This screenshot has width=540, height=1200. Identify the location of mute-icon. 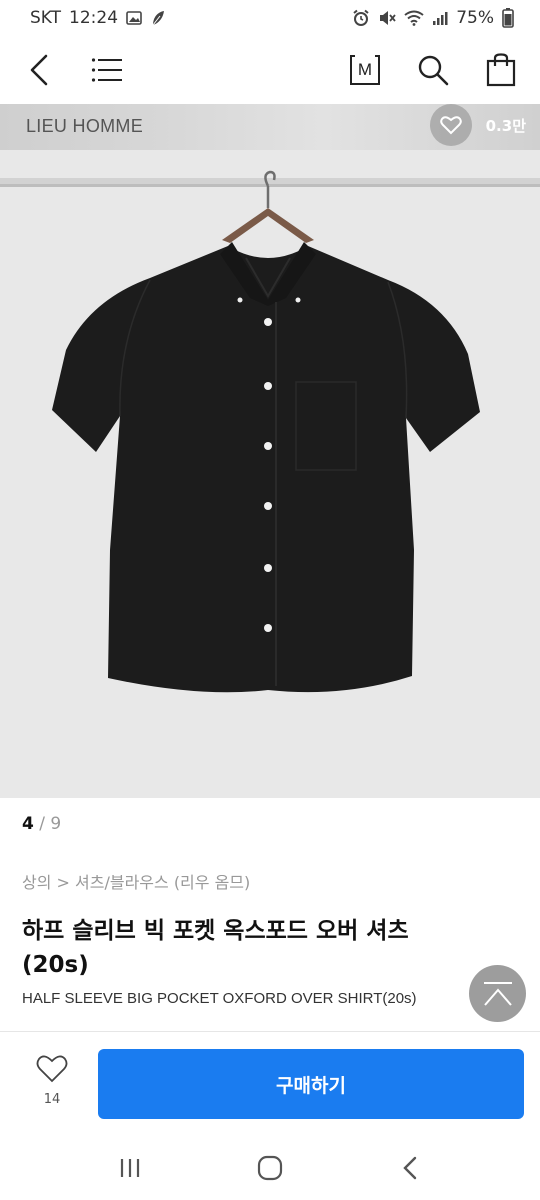
(387, 18).